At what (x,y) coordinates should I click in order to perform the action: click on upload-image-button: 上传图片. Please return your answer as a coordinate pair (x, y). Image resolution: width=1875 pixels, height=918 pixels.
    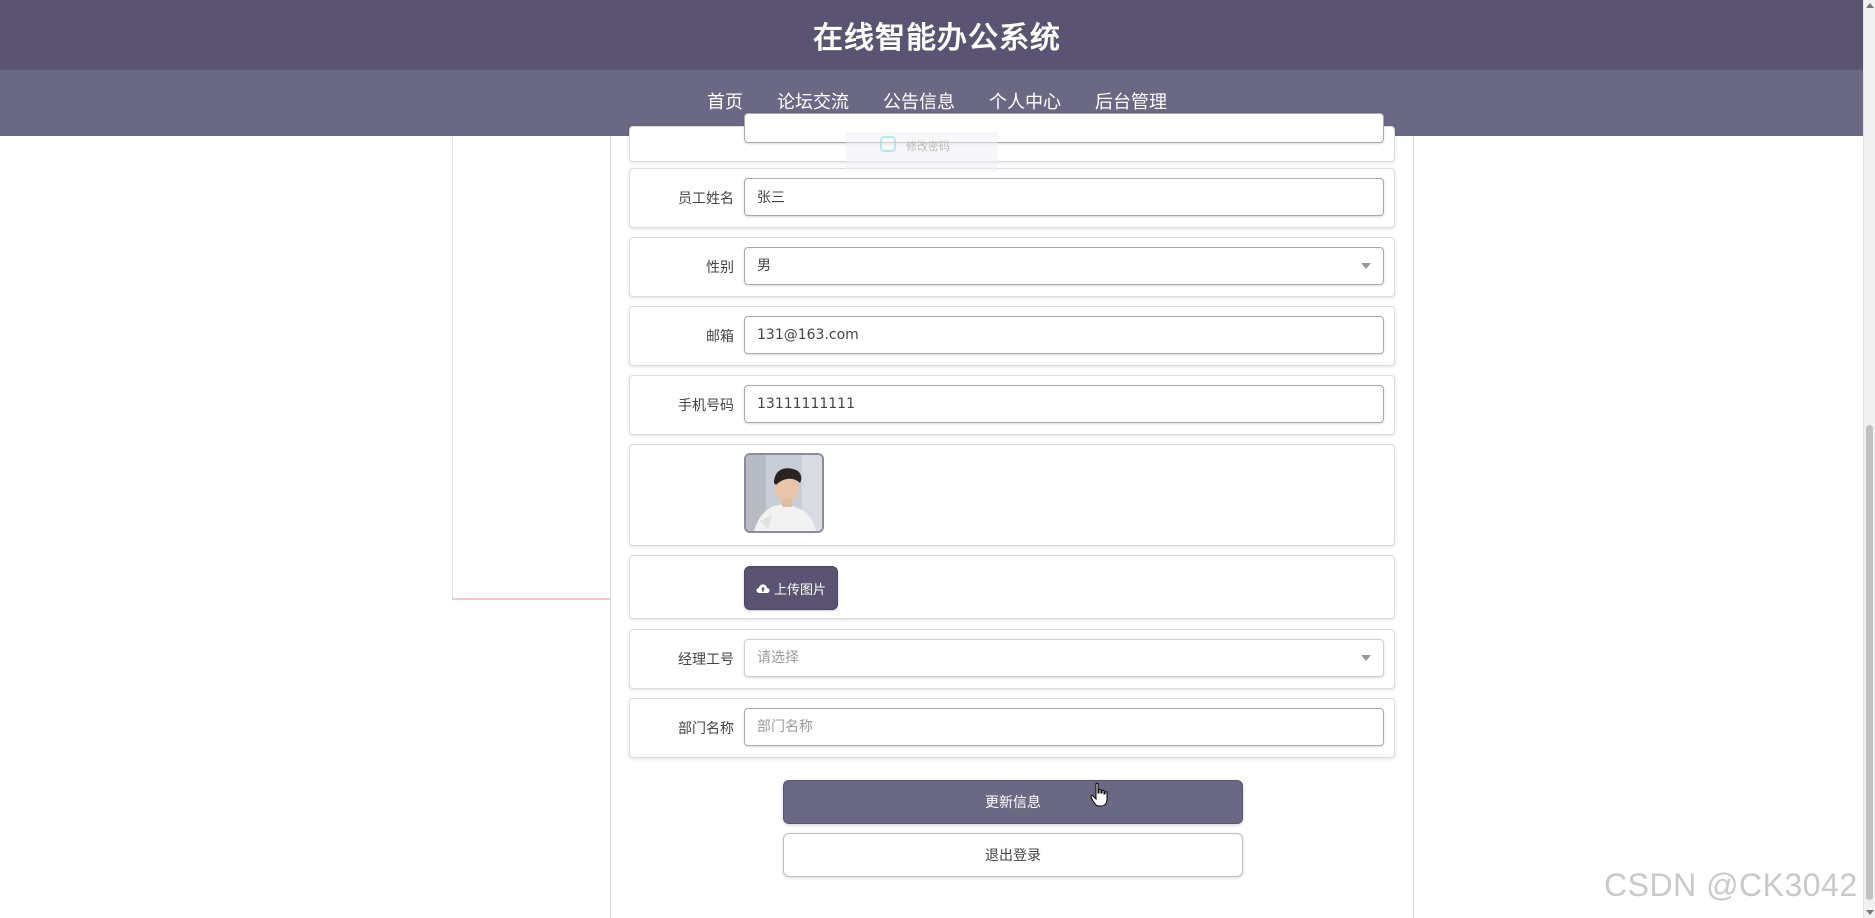
    Looking at the image, I should click on (791, 588).